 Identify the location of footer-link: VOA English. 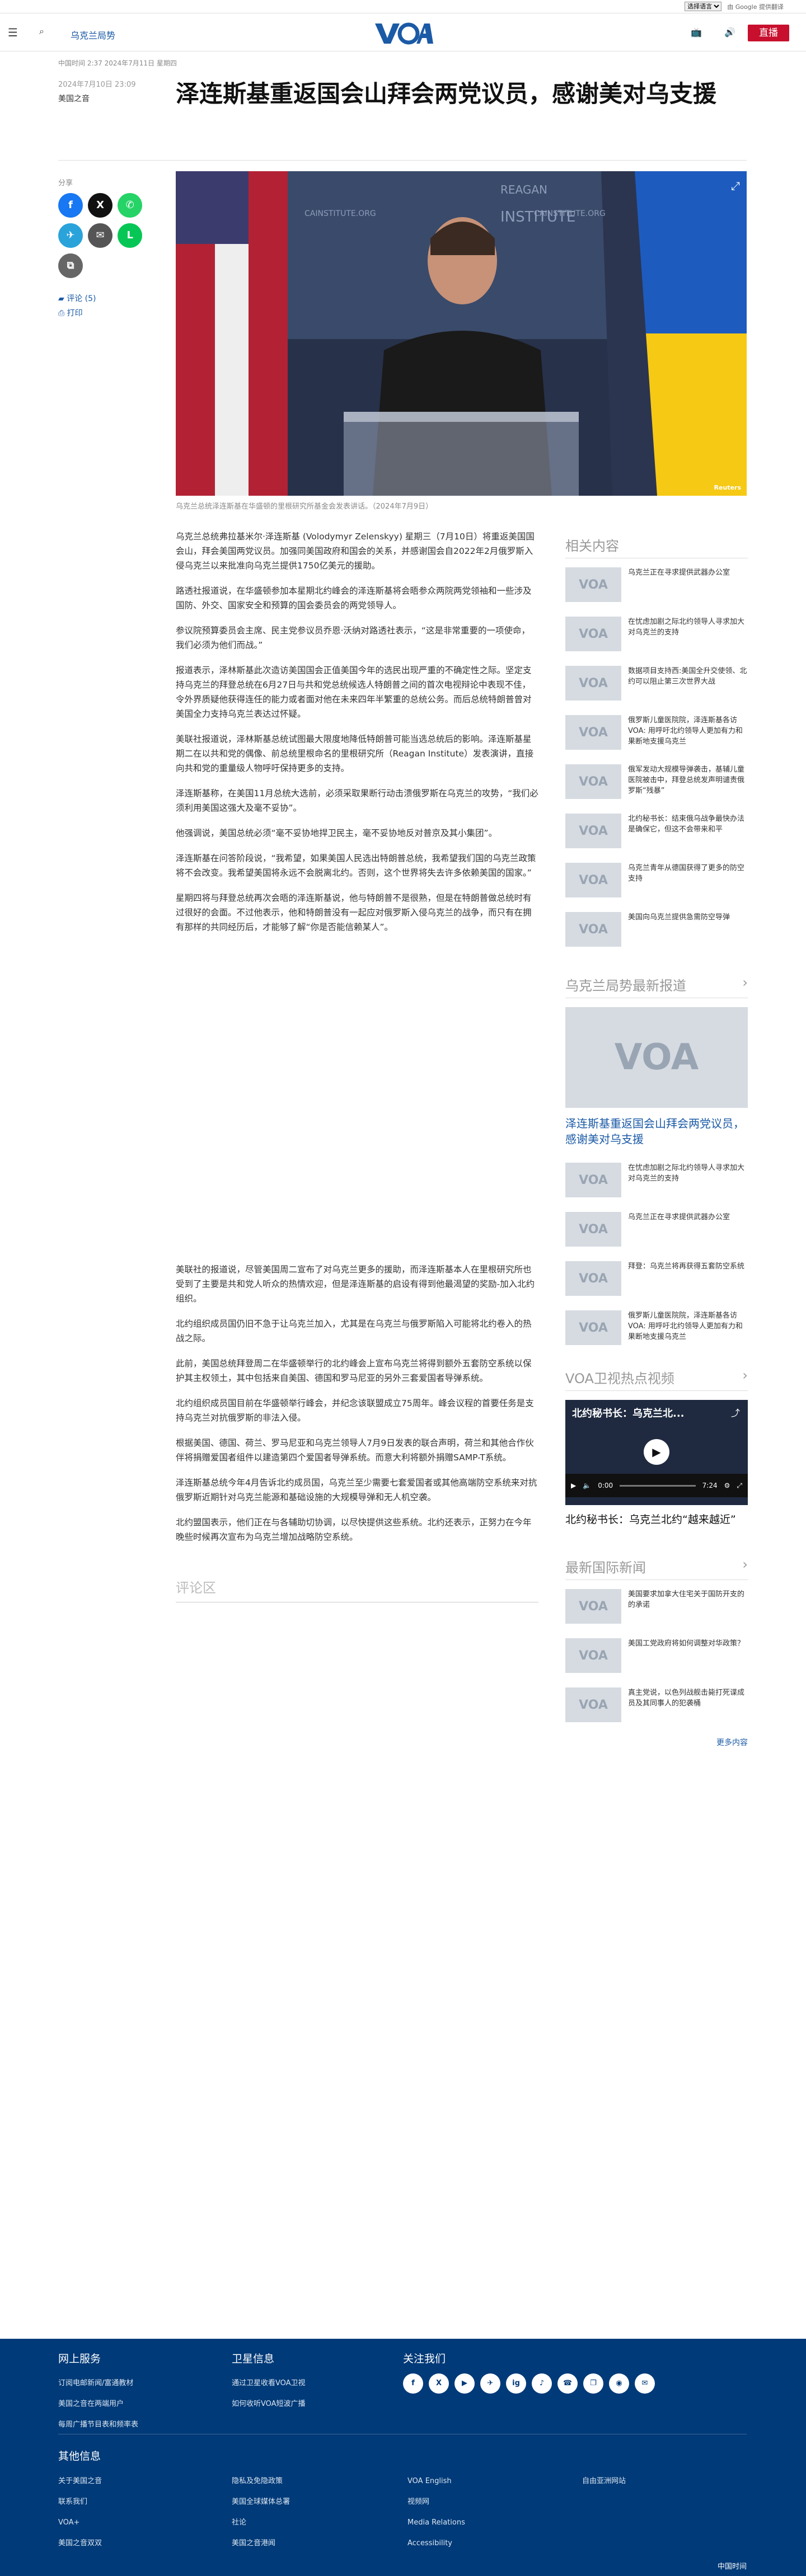
(436, 2481).